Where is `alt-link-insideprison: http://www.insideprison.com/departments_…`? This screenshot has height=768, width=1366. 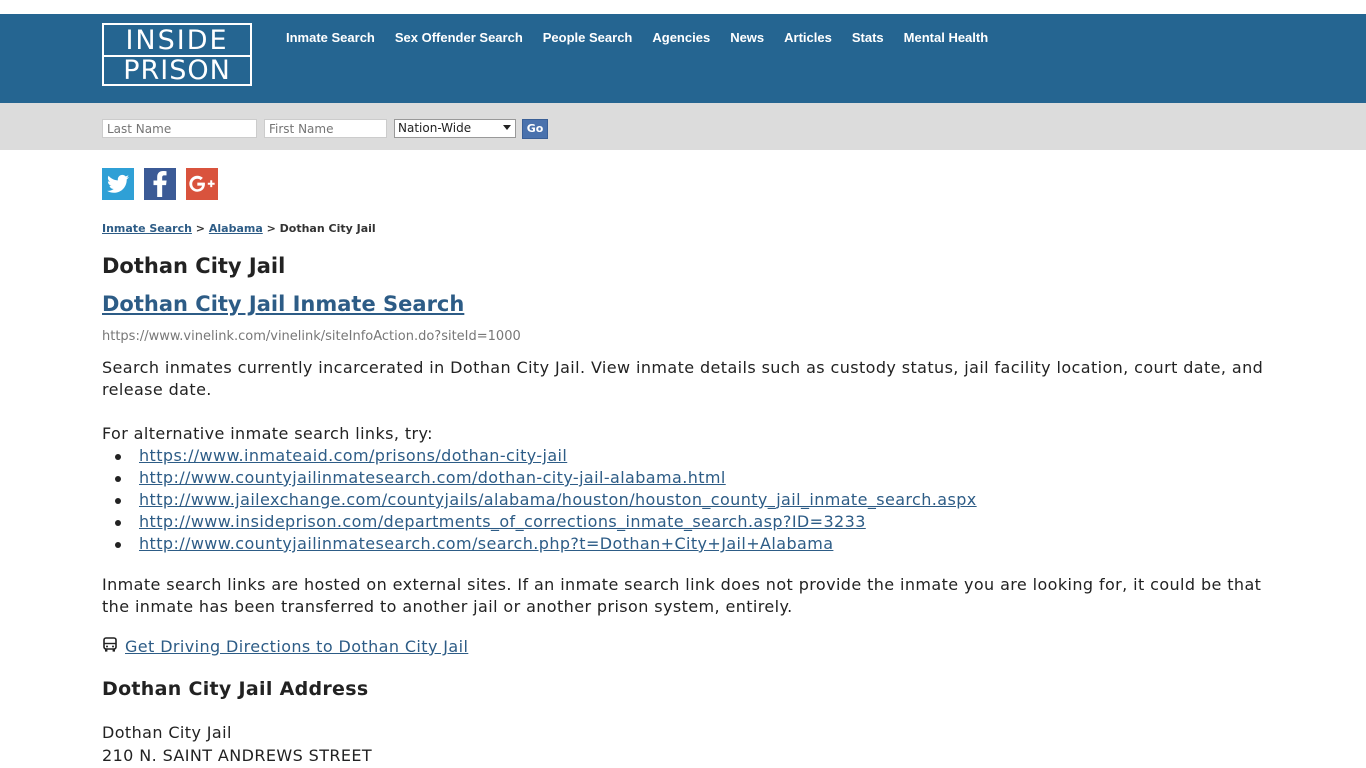
alt-link-insideprison: http://www.insideprison.com/departments_… is located at coordinates (502, 521).